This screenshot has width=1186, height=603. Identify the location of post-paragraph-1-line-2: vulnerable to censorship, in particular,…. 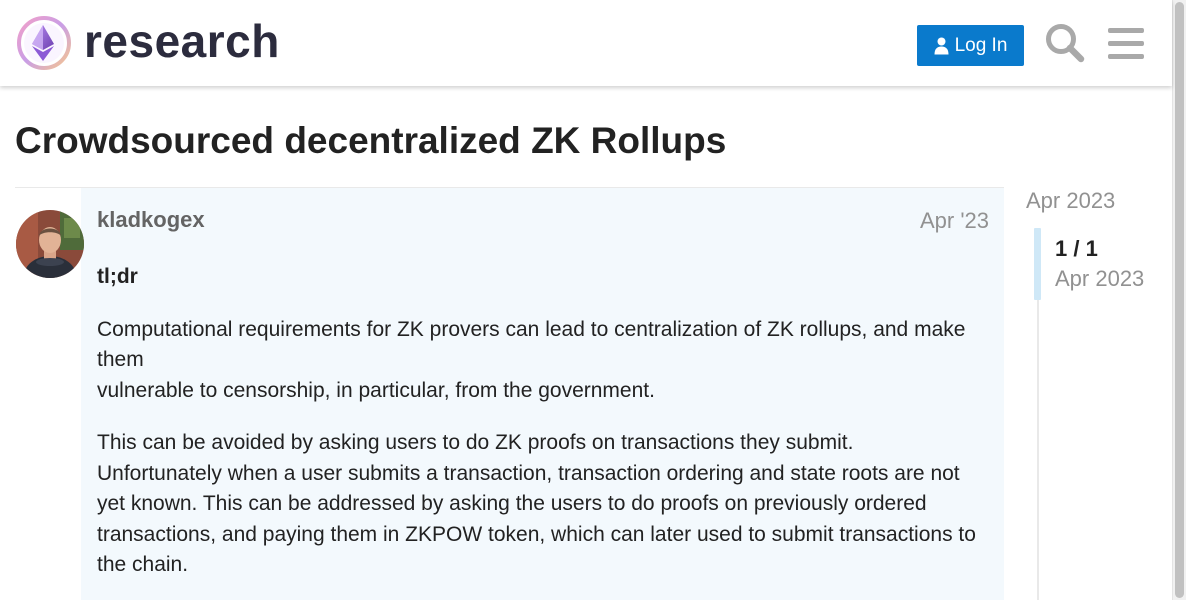
(376, 390).